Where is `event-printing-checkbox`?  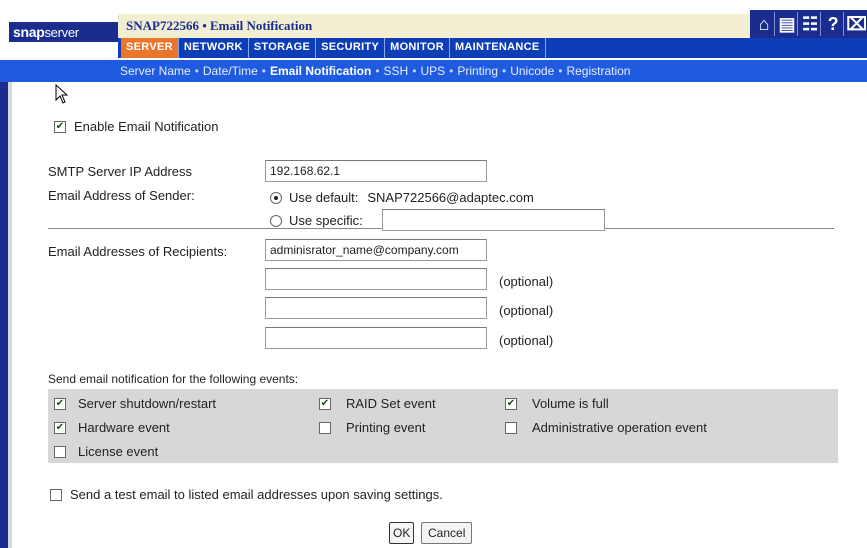 event-printing-checkbox is located at coordinates (325, 427).